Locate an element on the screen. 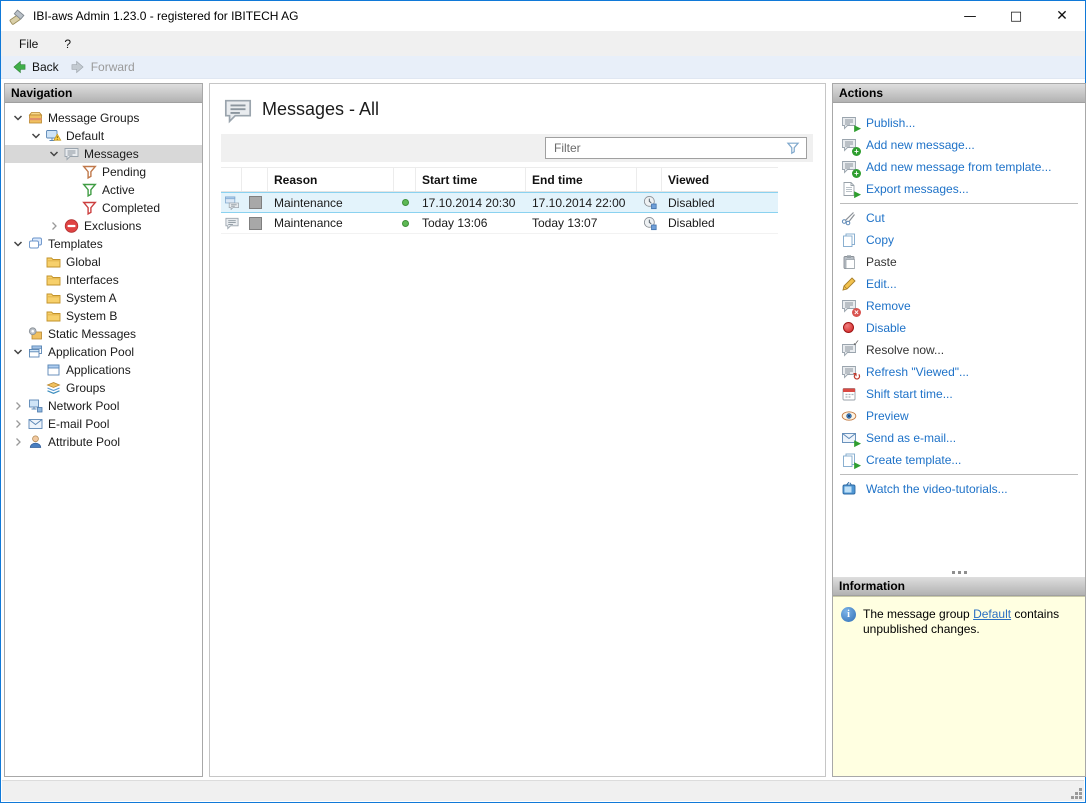  publish-icon: ▶ is located at coordinates (851, 124).